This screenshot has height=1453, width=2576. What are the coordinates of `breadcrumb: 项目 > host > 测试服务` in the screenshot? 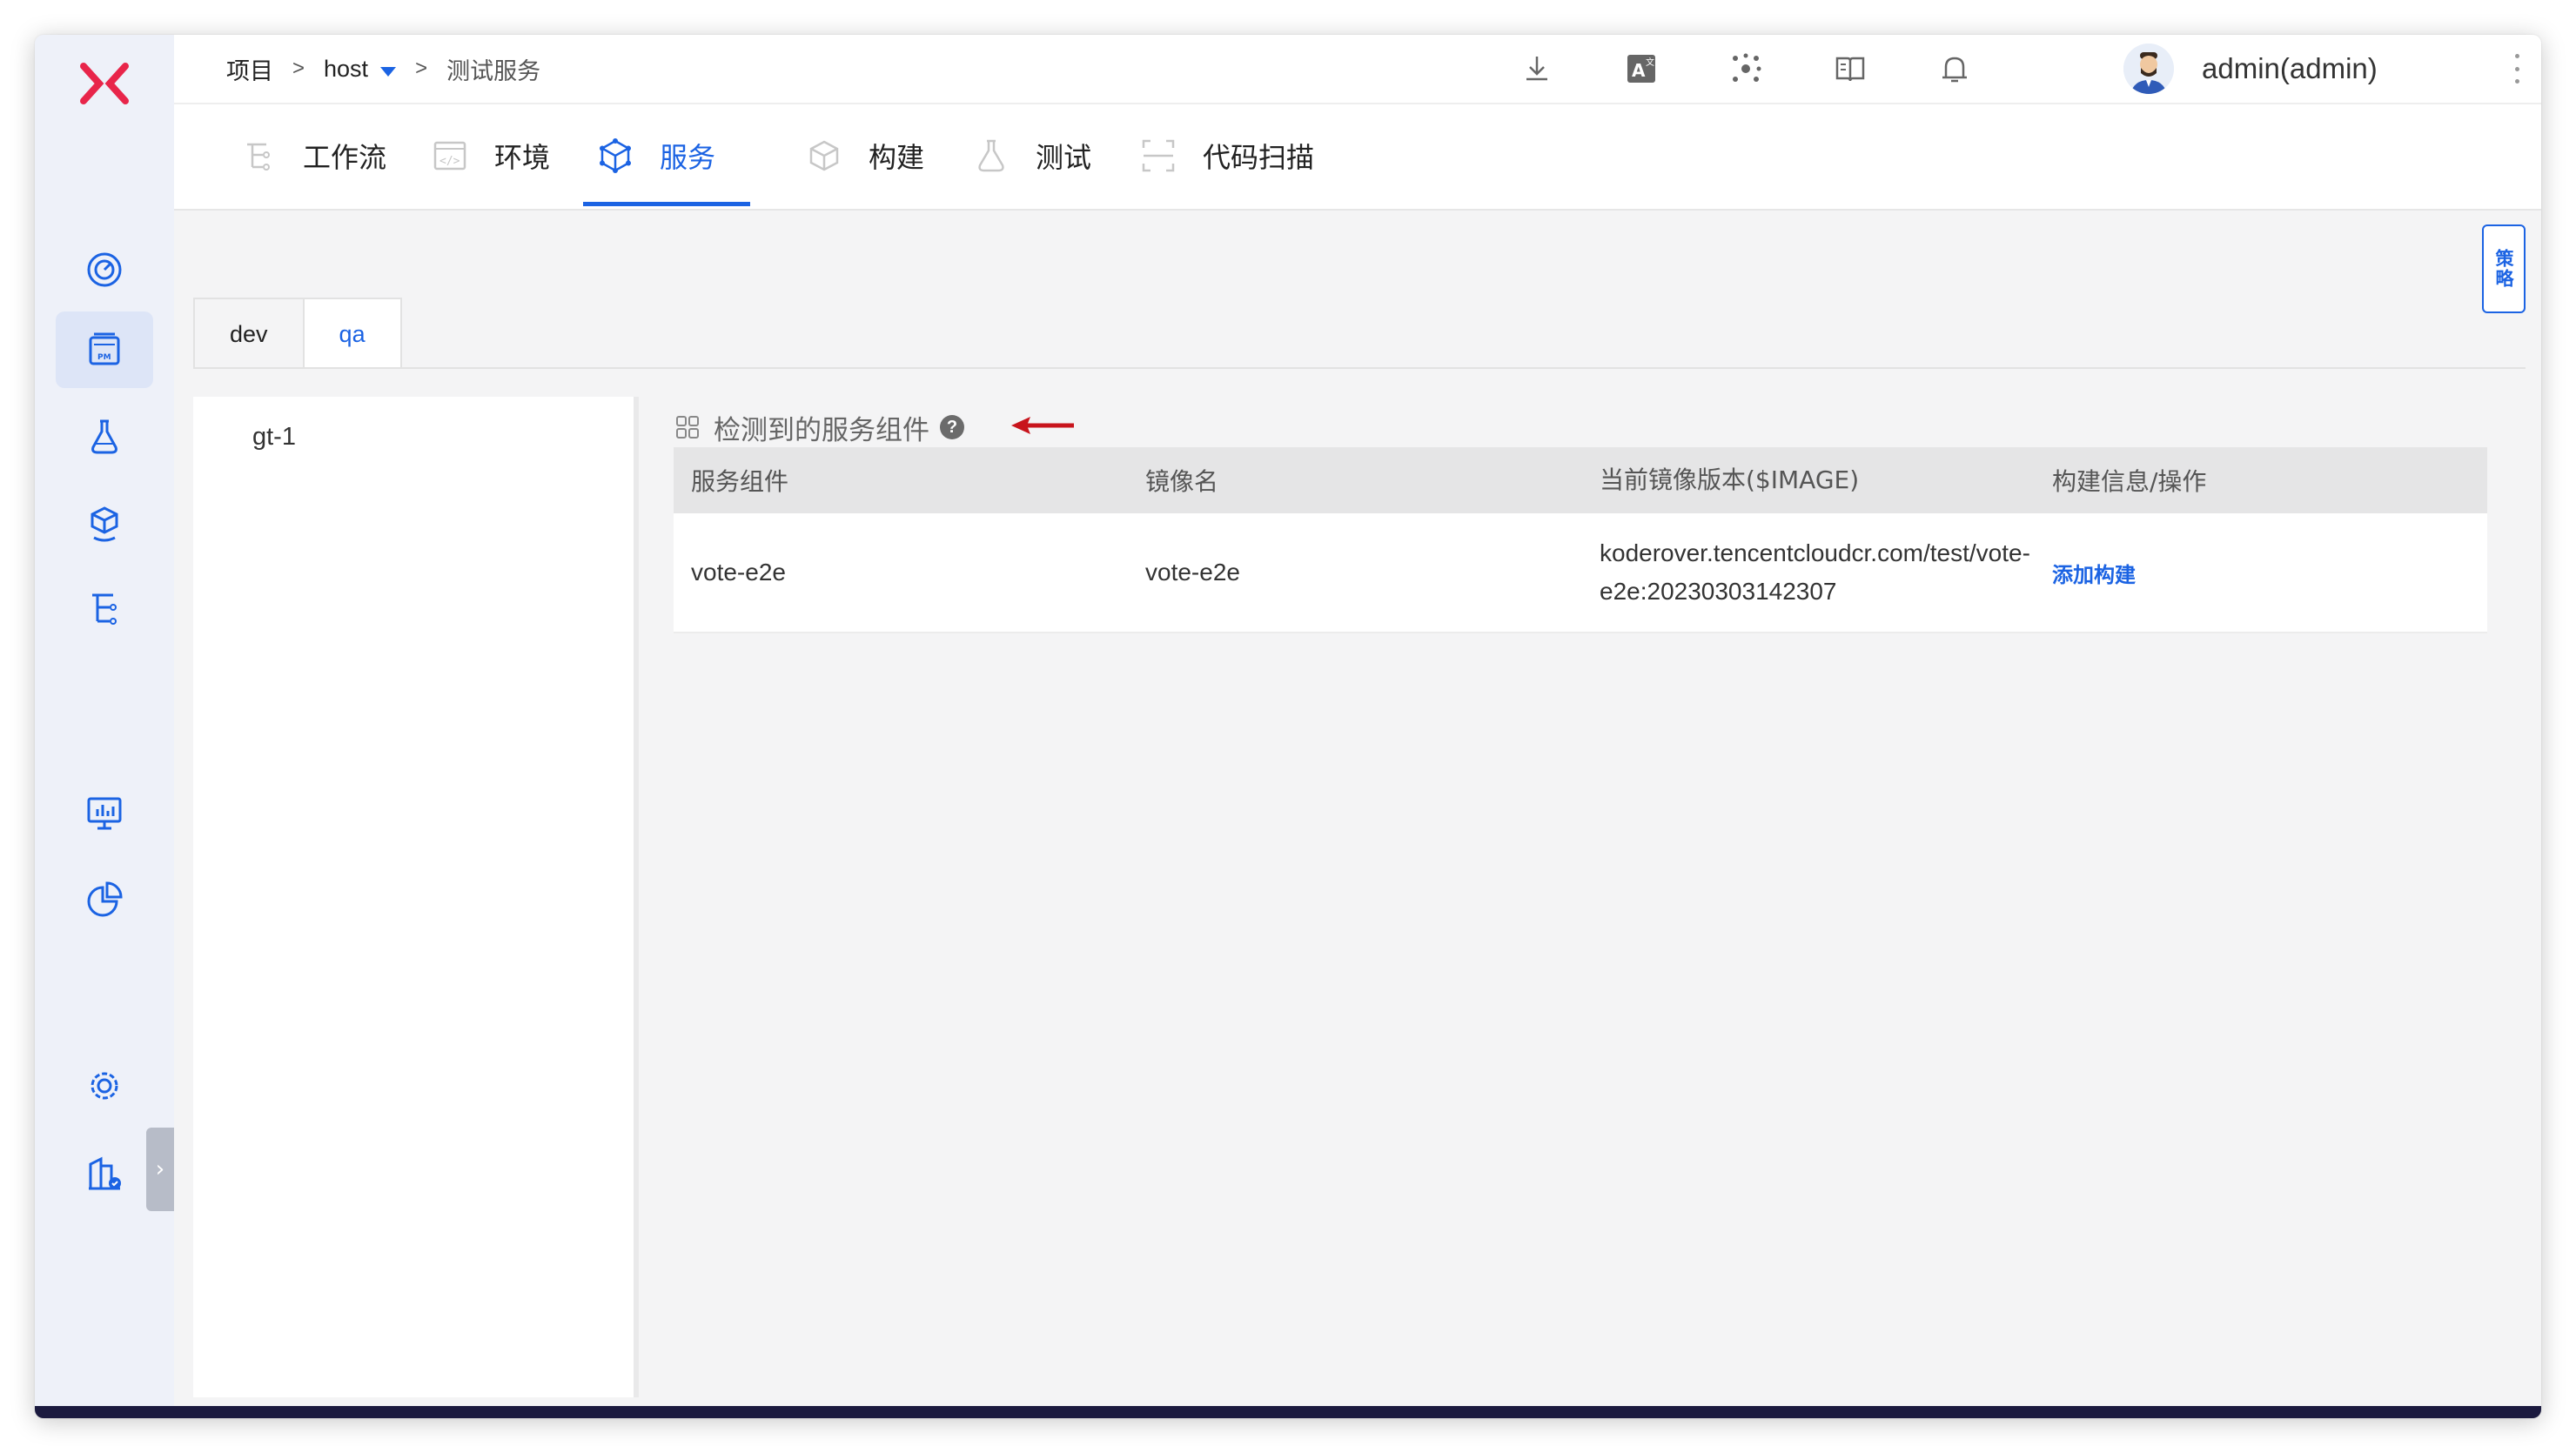 It's located at (383, 69).